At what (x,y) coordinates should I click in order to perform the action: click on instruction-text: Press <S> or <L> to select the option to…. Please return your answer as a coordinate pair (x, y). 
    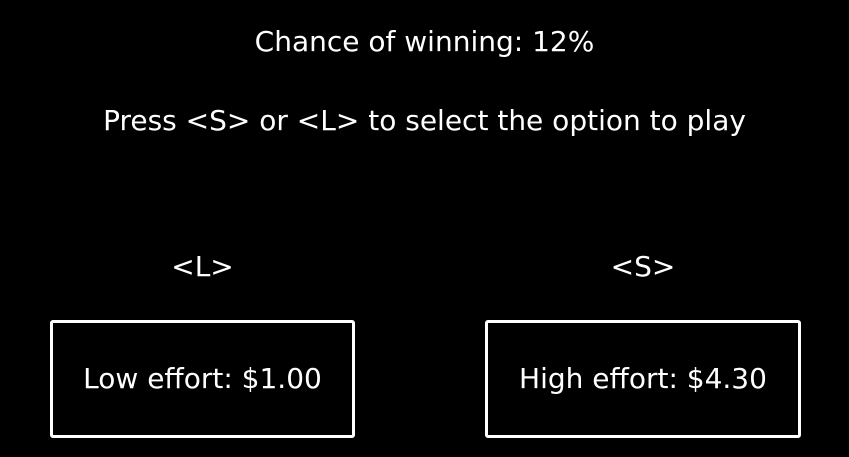
    Looking at the image, I should click on (424, 120).